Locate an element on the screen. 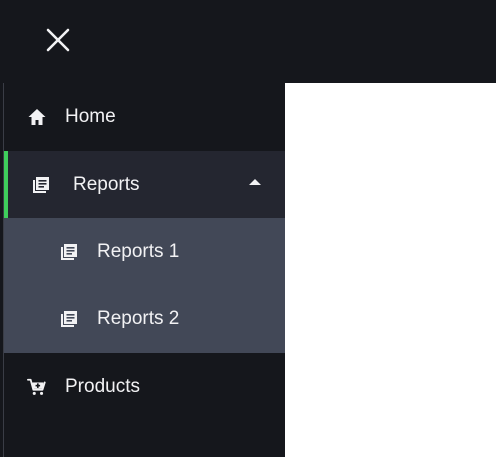 Image resolution: width=496 pixels, height=457 pixels. sidebar-item-reports: Reports is located at coordinates (144, 184).